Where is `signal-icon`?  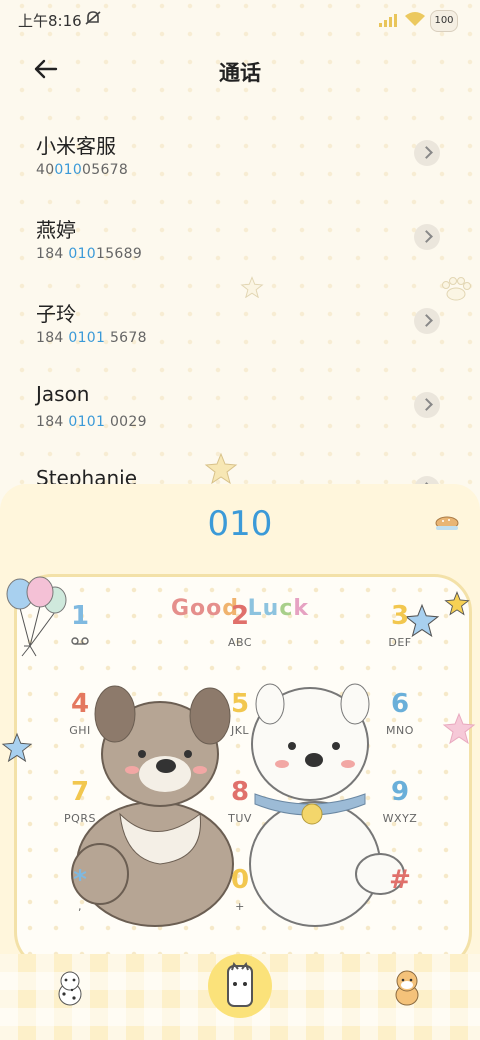
signal-icon is located at coordinates (388, 21).